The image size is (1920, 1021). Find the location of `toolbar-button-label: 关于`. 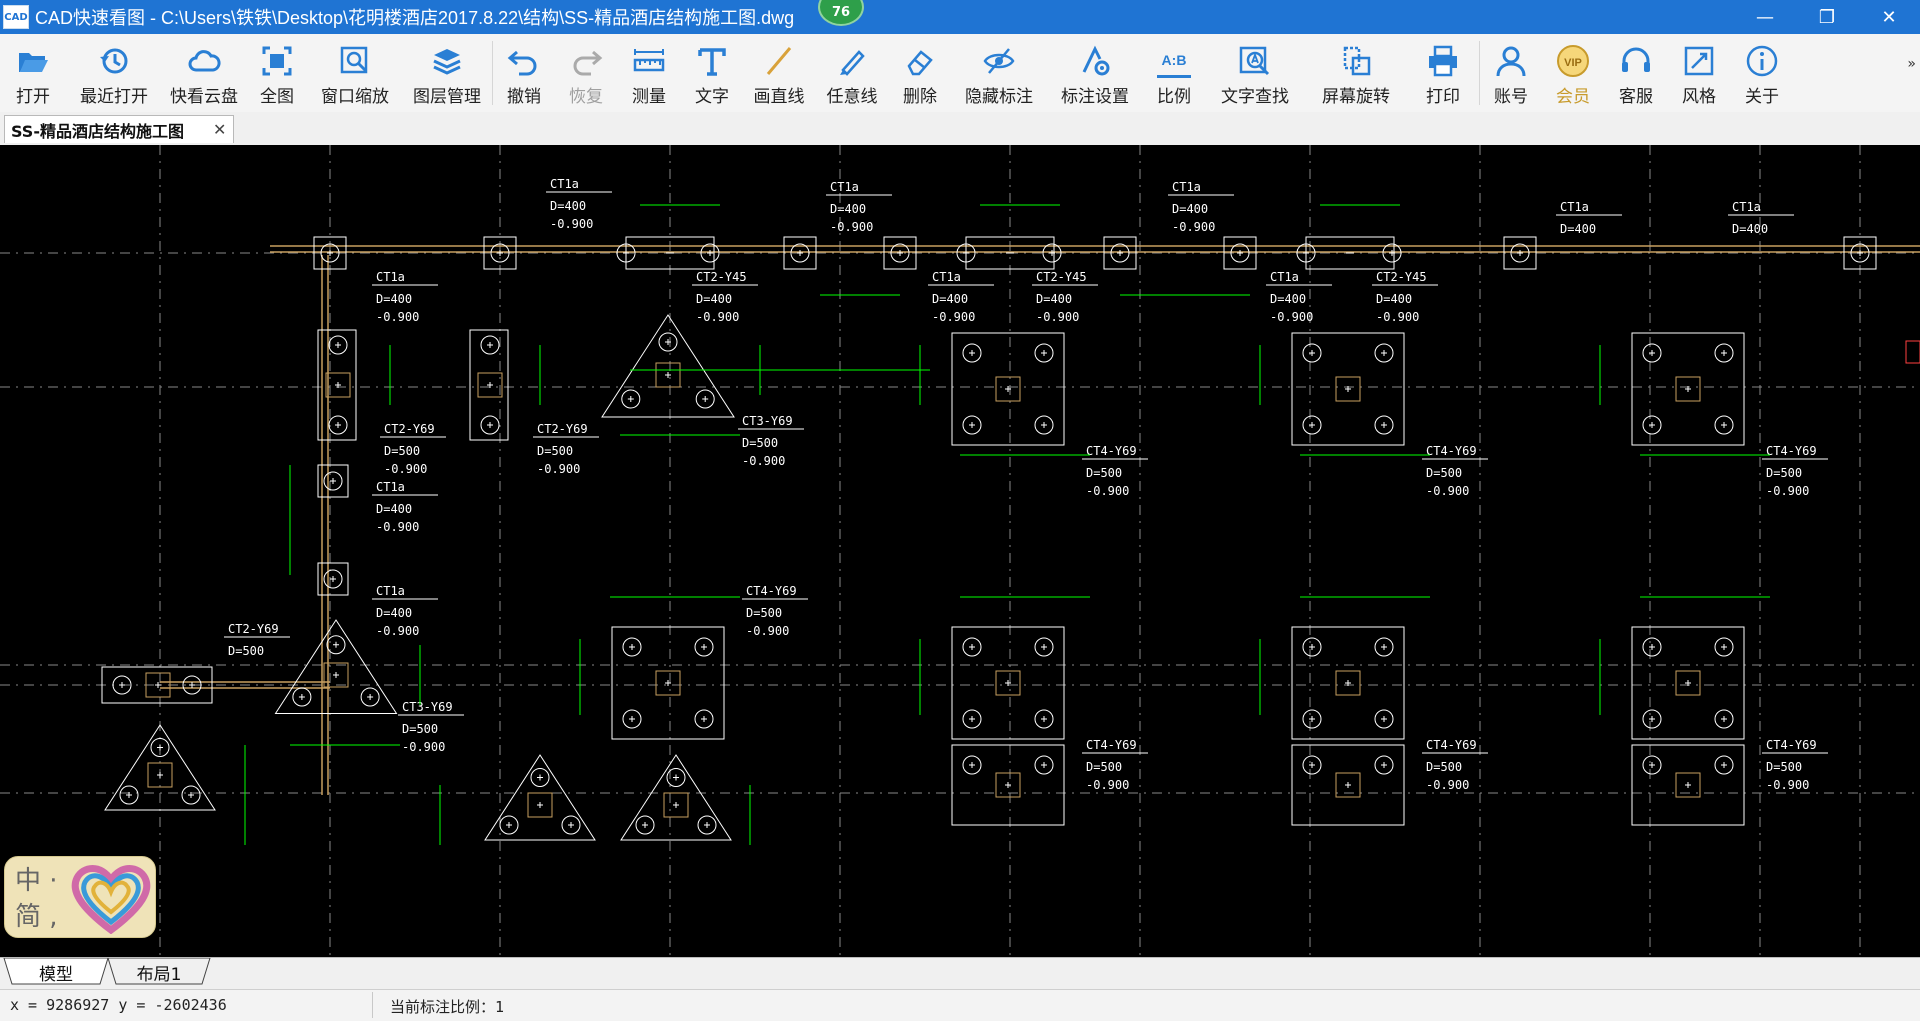

toolbar-button-label: 关于 is located at coordinates (1762, 97).